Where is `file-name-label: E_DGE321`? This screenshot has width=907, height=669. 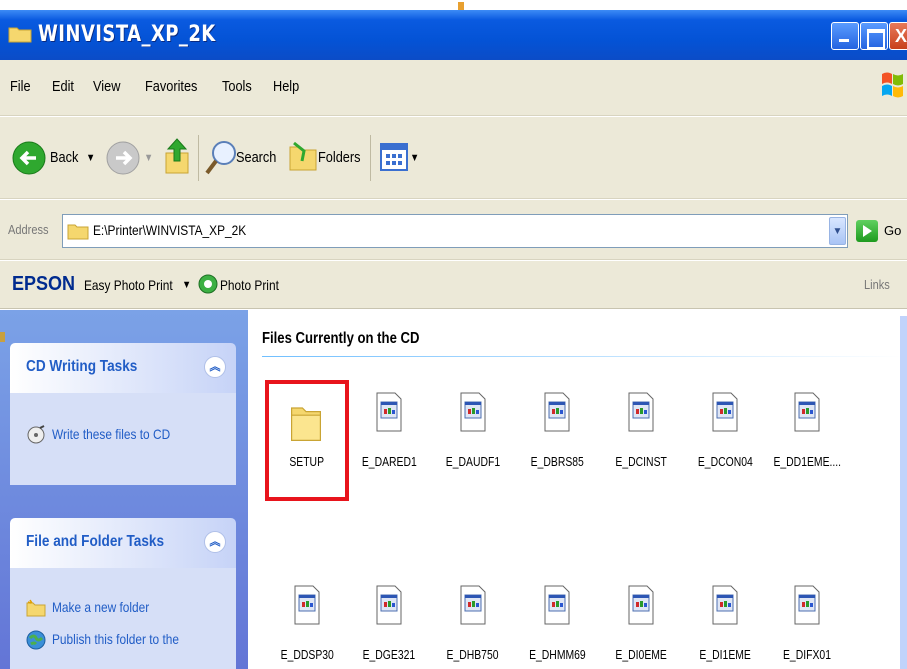
file-name-label: E_DGE321 is located at coordinates (389, 654).